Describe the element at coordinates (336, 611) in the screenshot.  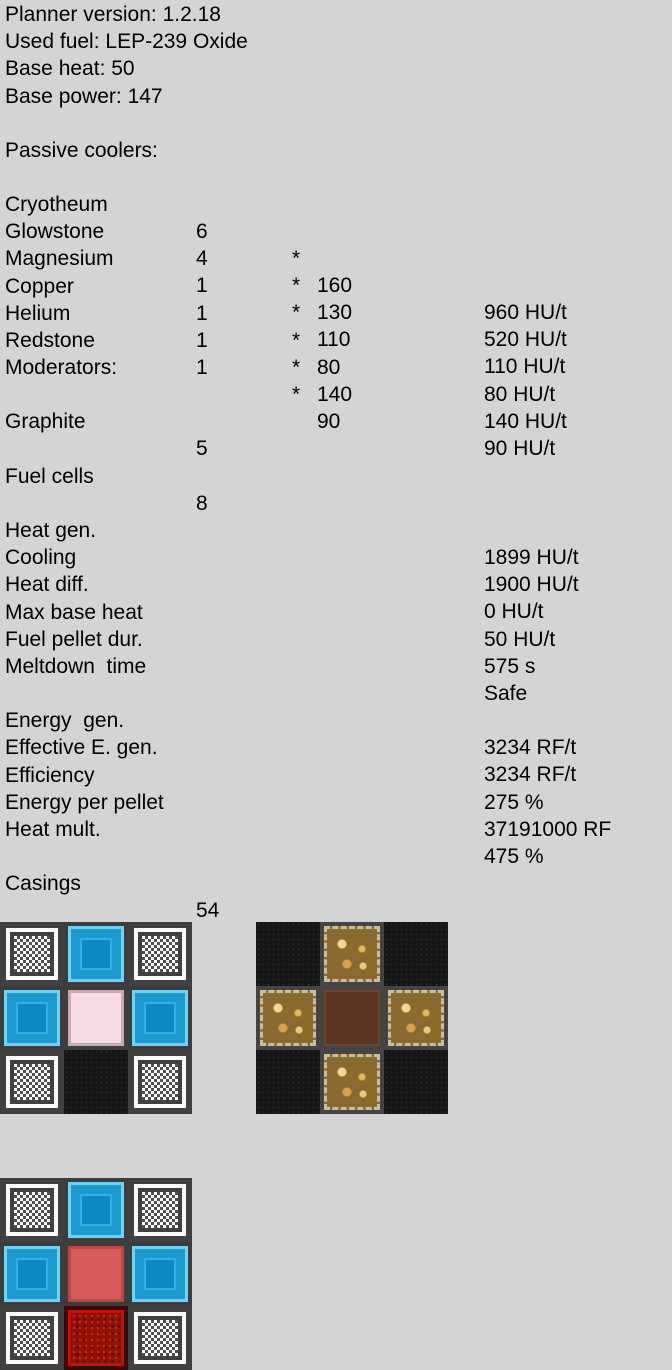
I see `stat-row: Max base heat 50 HU/t` at that location.